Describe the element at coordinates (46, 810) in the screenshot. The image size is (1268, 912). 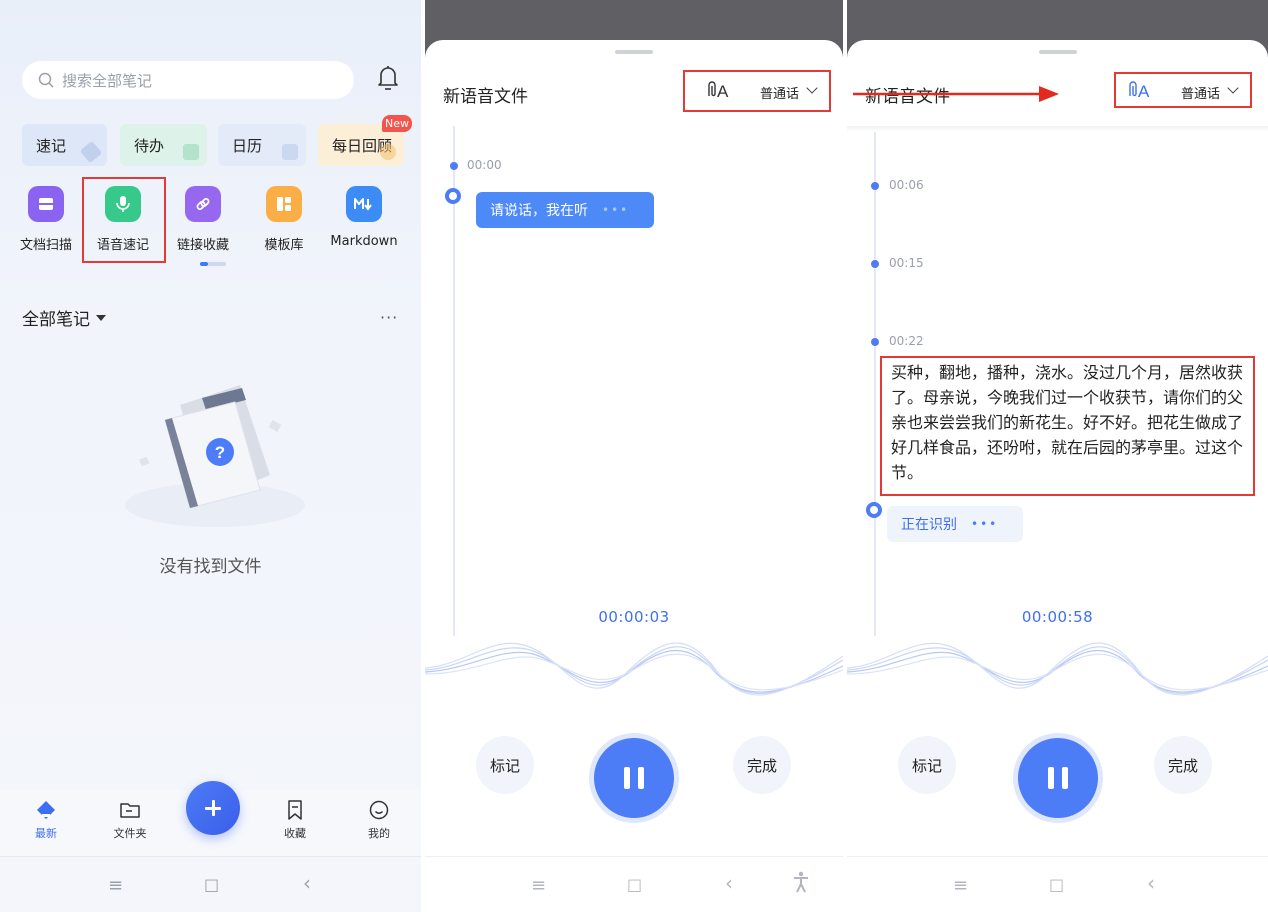
I see `latest-icon` at that location.